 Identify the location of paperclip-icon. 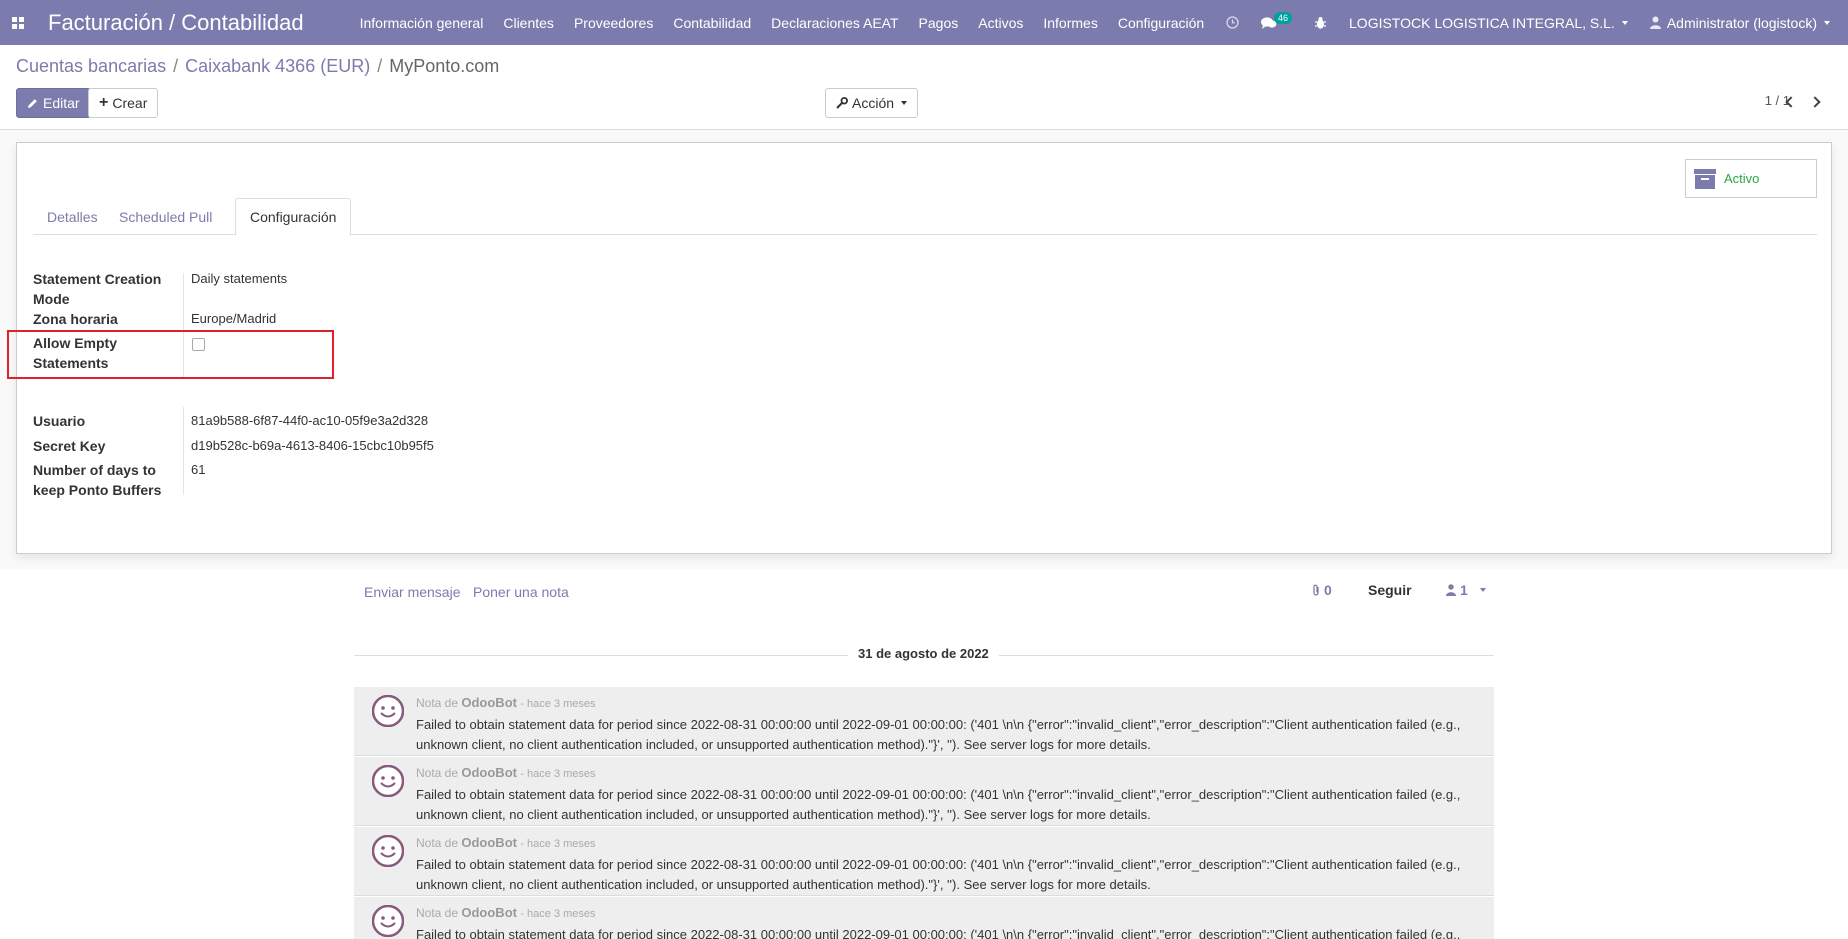
(1316, 590).